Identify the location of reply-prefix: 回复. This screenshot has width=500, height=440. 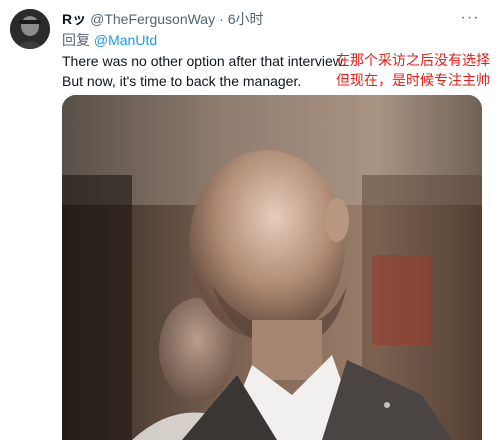
(76, 40).